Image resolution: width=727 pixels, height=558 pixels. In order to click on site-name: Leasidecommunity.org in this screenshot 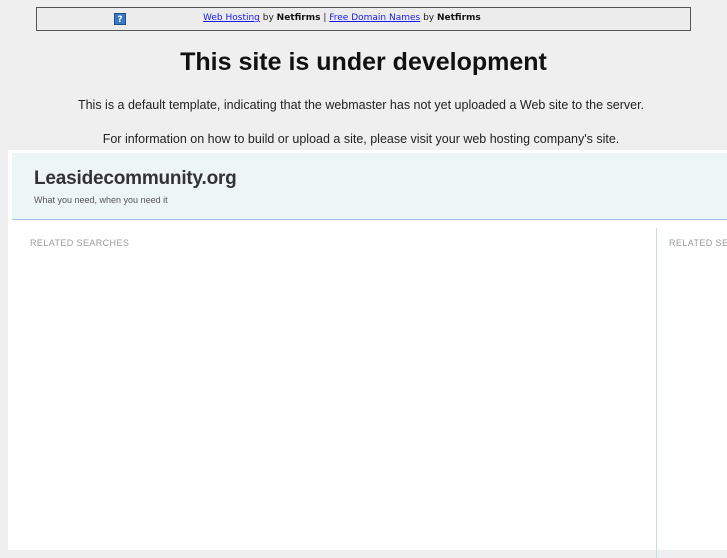, I will do `click(135, 179)`.